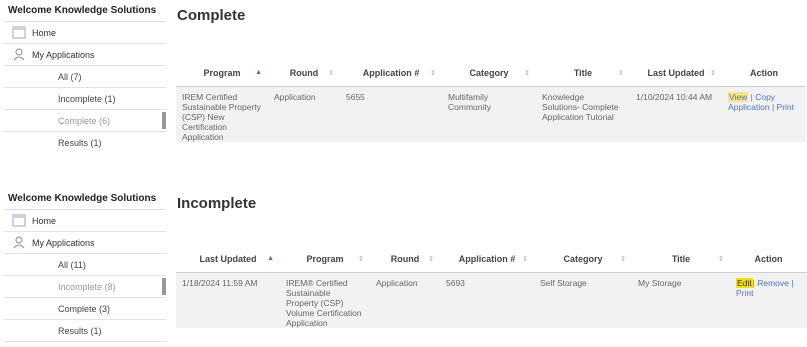 The width and height of the screenshot is (807, 347). I want to click on nav-all: All (7), so click(85, 77).